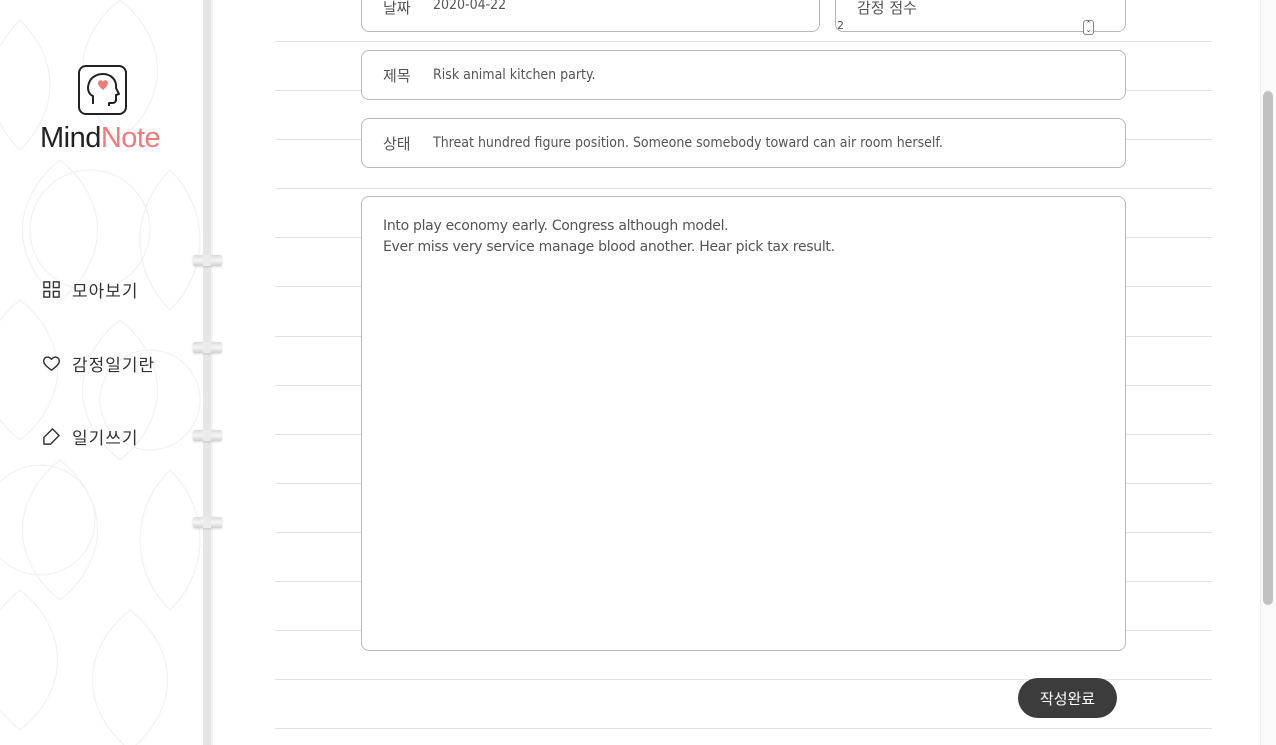 This screenshot has width=1276, height=745. Describe the element at coordinates (470, 6) in the screenshot. I see `date-value: 2020-04-22` at that location.